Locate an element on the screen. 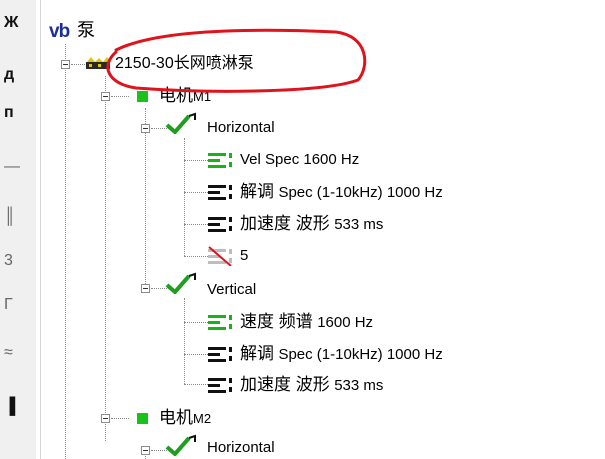 The image size is (605, 459). motor-m2-label: 电机M2 is located at coordinates (185, 417).